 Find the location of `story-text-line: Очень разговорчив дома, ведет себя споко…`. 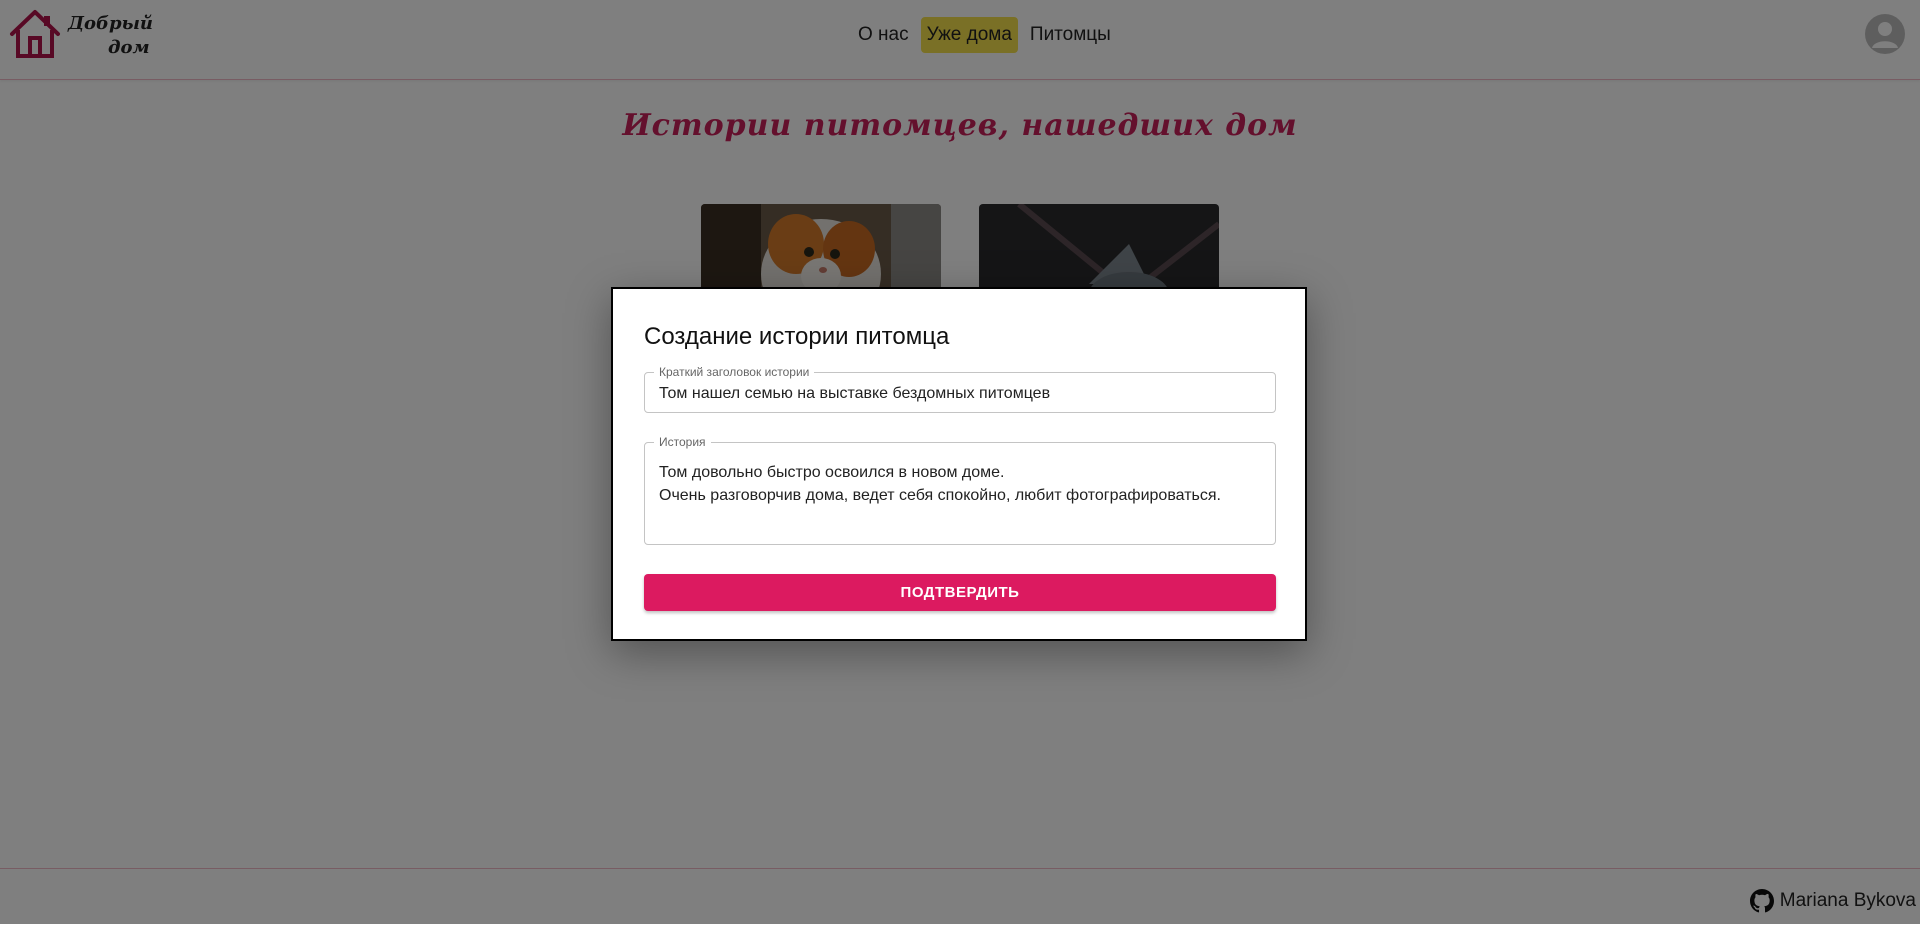

story-text-line: Очень разговорчив дома, ведет себя споко… is located at coordinates (940, 495).